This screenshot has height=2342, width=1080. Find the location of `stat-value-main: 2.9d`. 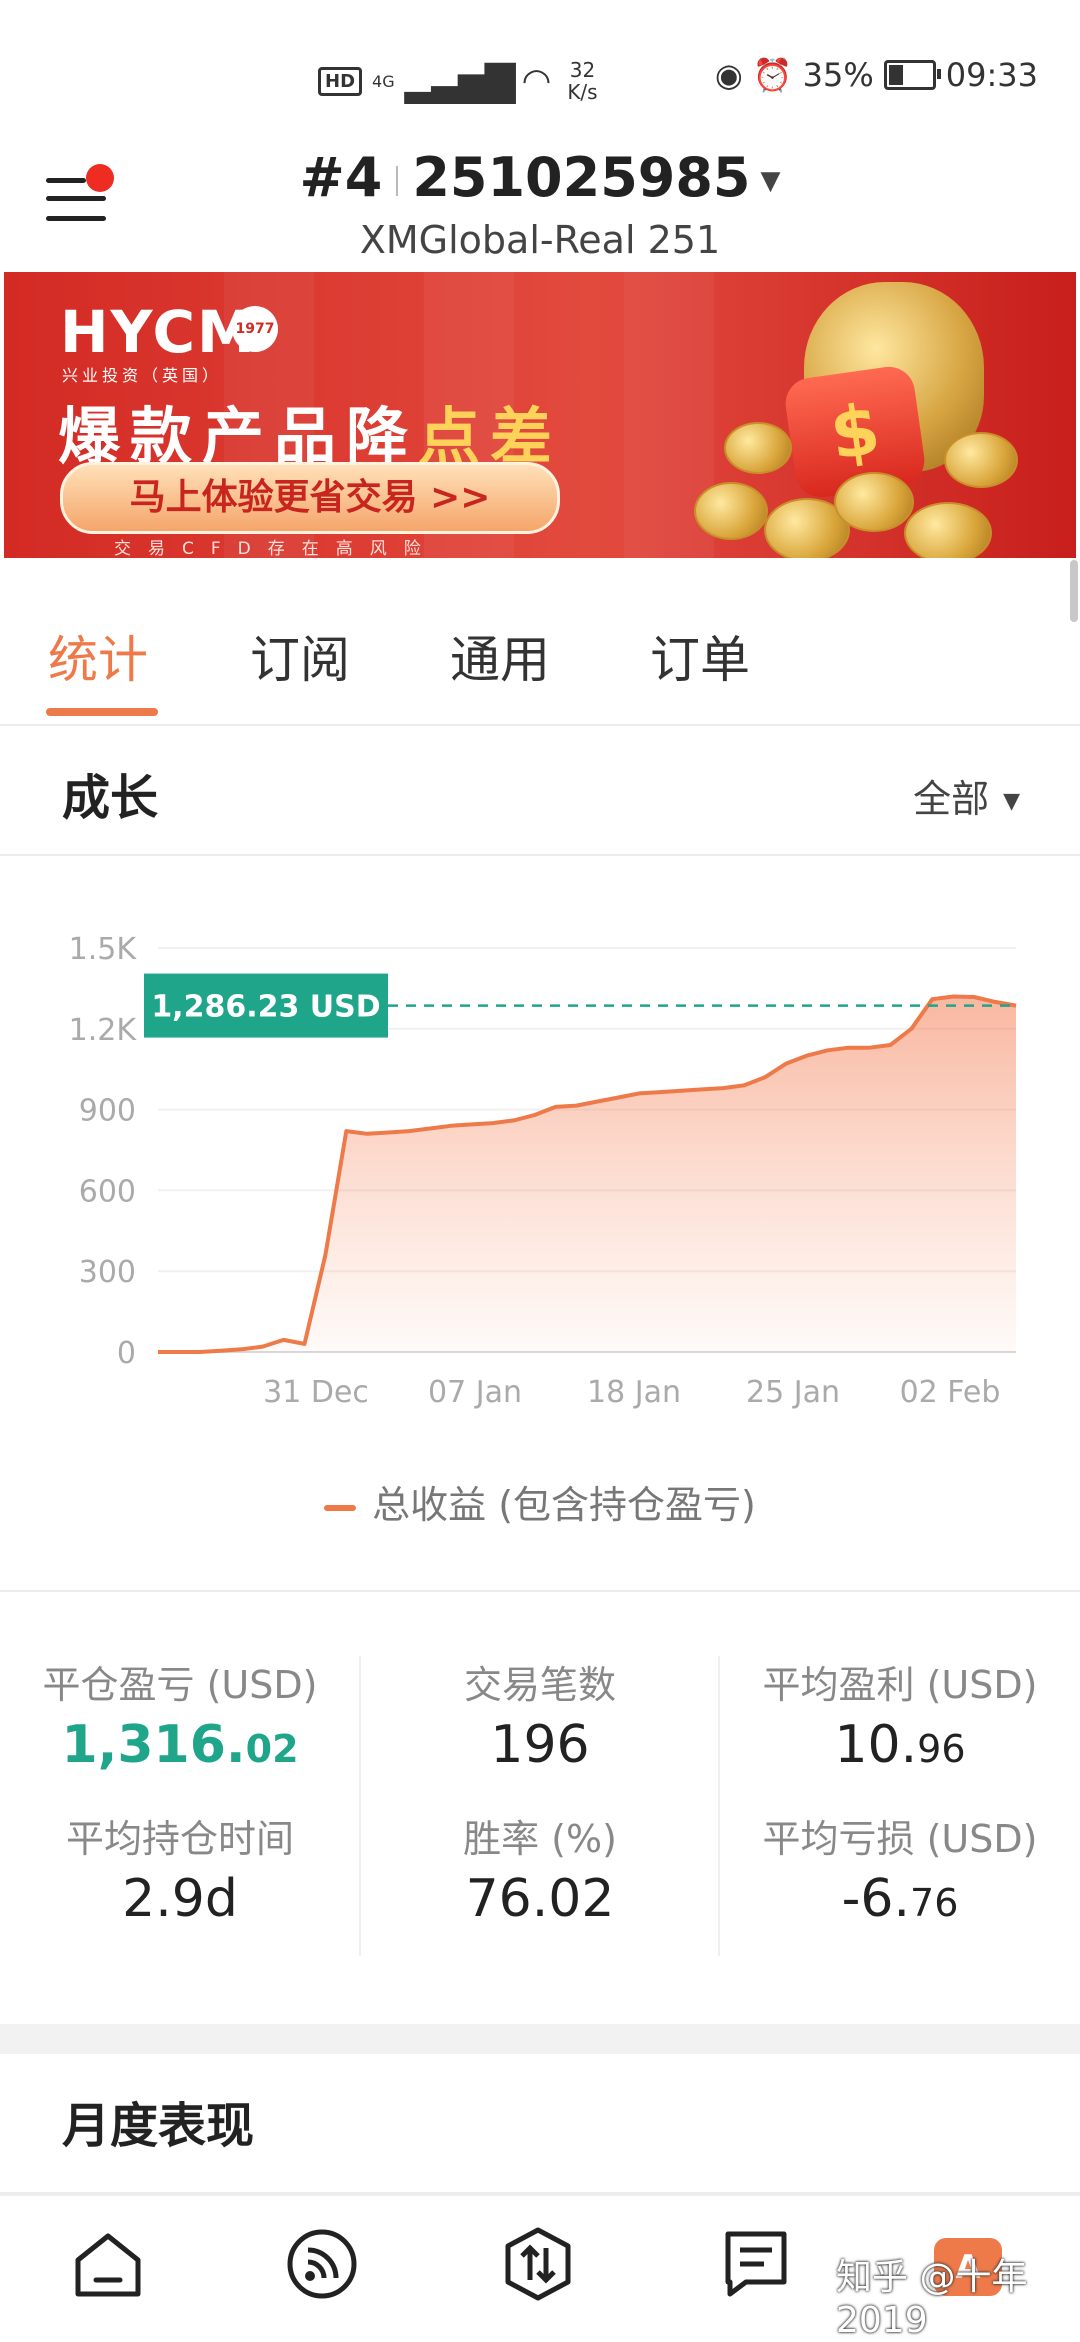

stat-value-main: 2.9d is located at coordinates (180, 1899).